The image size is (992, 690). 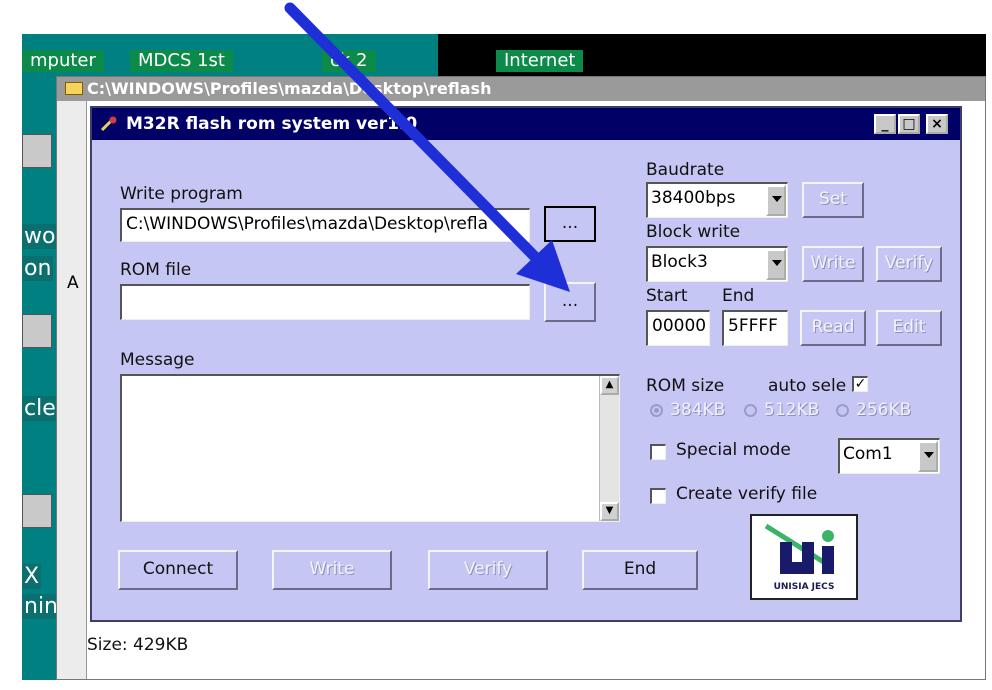 What do you see at coordinates (792, 410) in the screenshot?
I see `rom-size-512-label: 512KB` at bounding box center [792, 410].